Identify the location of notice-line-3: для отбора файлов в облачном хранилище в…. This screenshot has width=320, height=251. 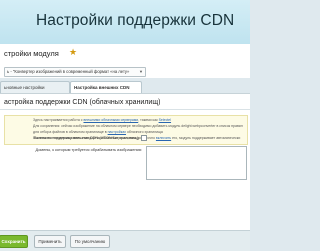
(98, 132).